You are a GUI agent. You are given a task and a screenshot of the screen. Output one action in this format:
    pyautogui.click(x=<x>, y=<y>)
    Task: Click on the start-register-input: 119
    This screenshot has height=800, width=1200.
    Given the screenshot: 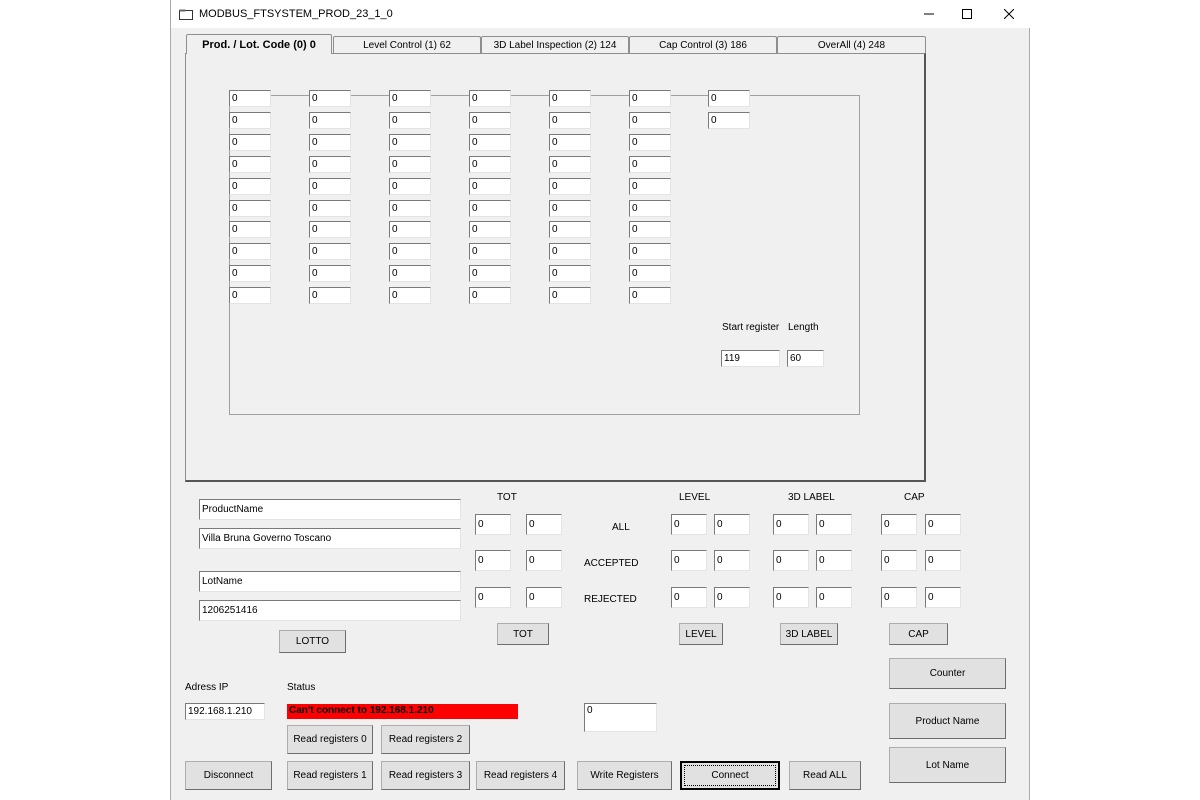 What is the action you would take?
    pyautogui.click(x=750, y=358)
    